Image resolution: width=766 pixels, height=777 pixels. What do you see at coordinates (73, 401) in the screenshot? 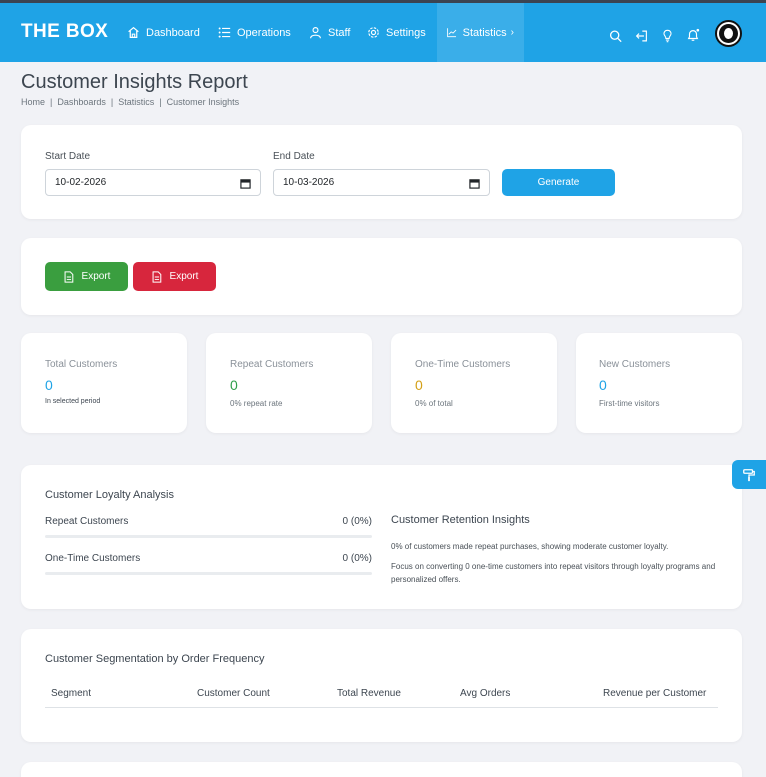
I see `stat-note: In selected period` at bounding box center [73, 401].